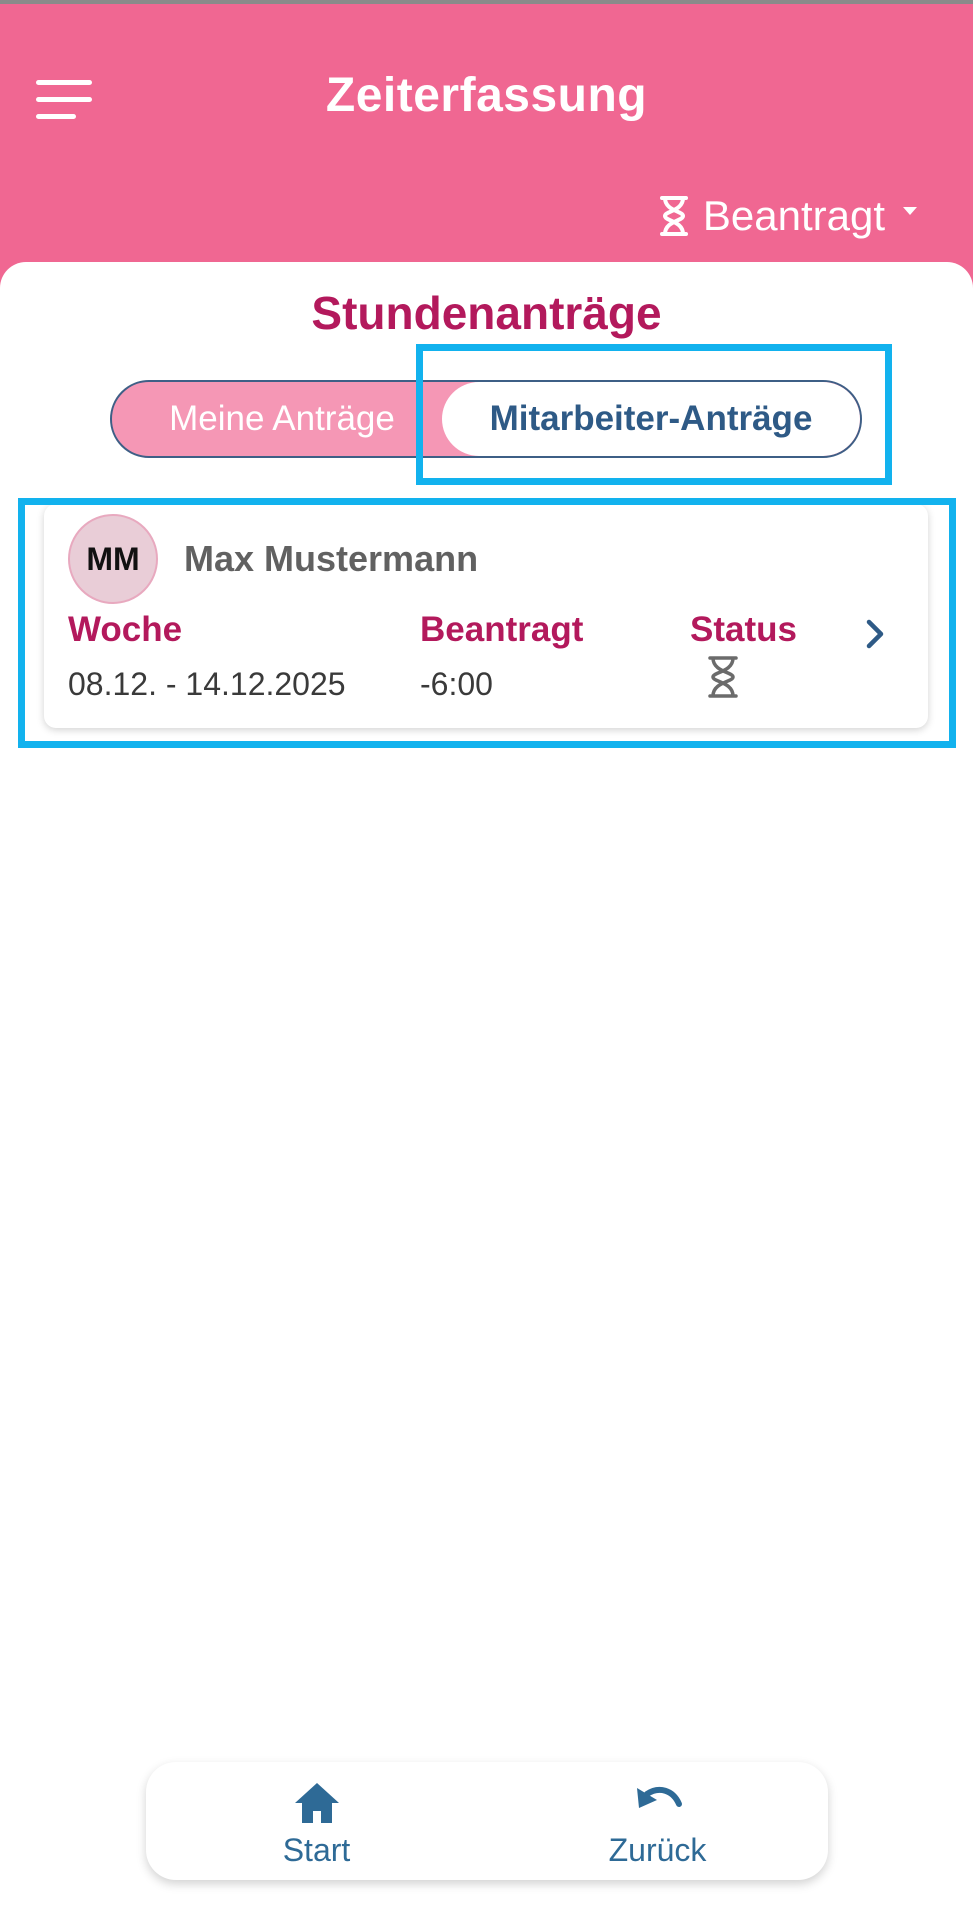 Image resolution: width=973 pixels, height=1920 pixels. Describe the element at coordinates (657, 1850) in the screenshot. I see `nav-back-label: Zurück` at that location.